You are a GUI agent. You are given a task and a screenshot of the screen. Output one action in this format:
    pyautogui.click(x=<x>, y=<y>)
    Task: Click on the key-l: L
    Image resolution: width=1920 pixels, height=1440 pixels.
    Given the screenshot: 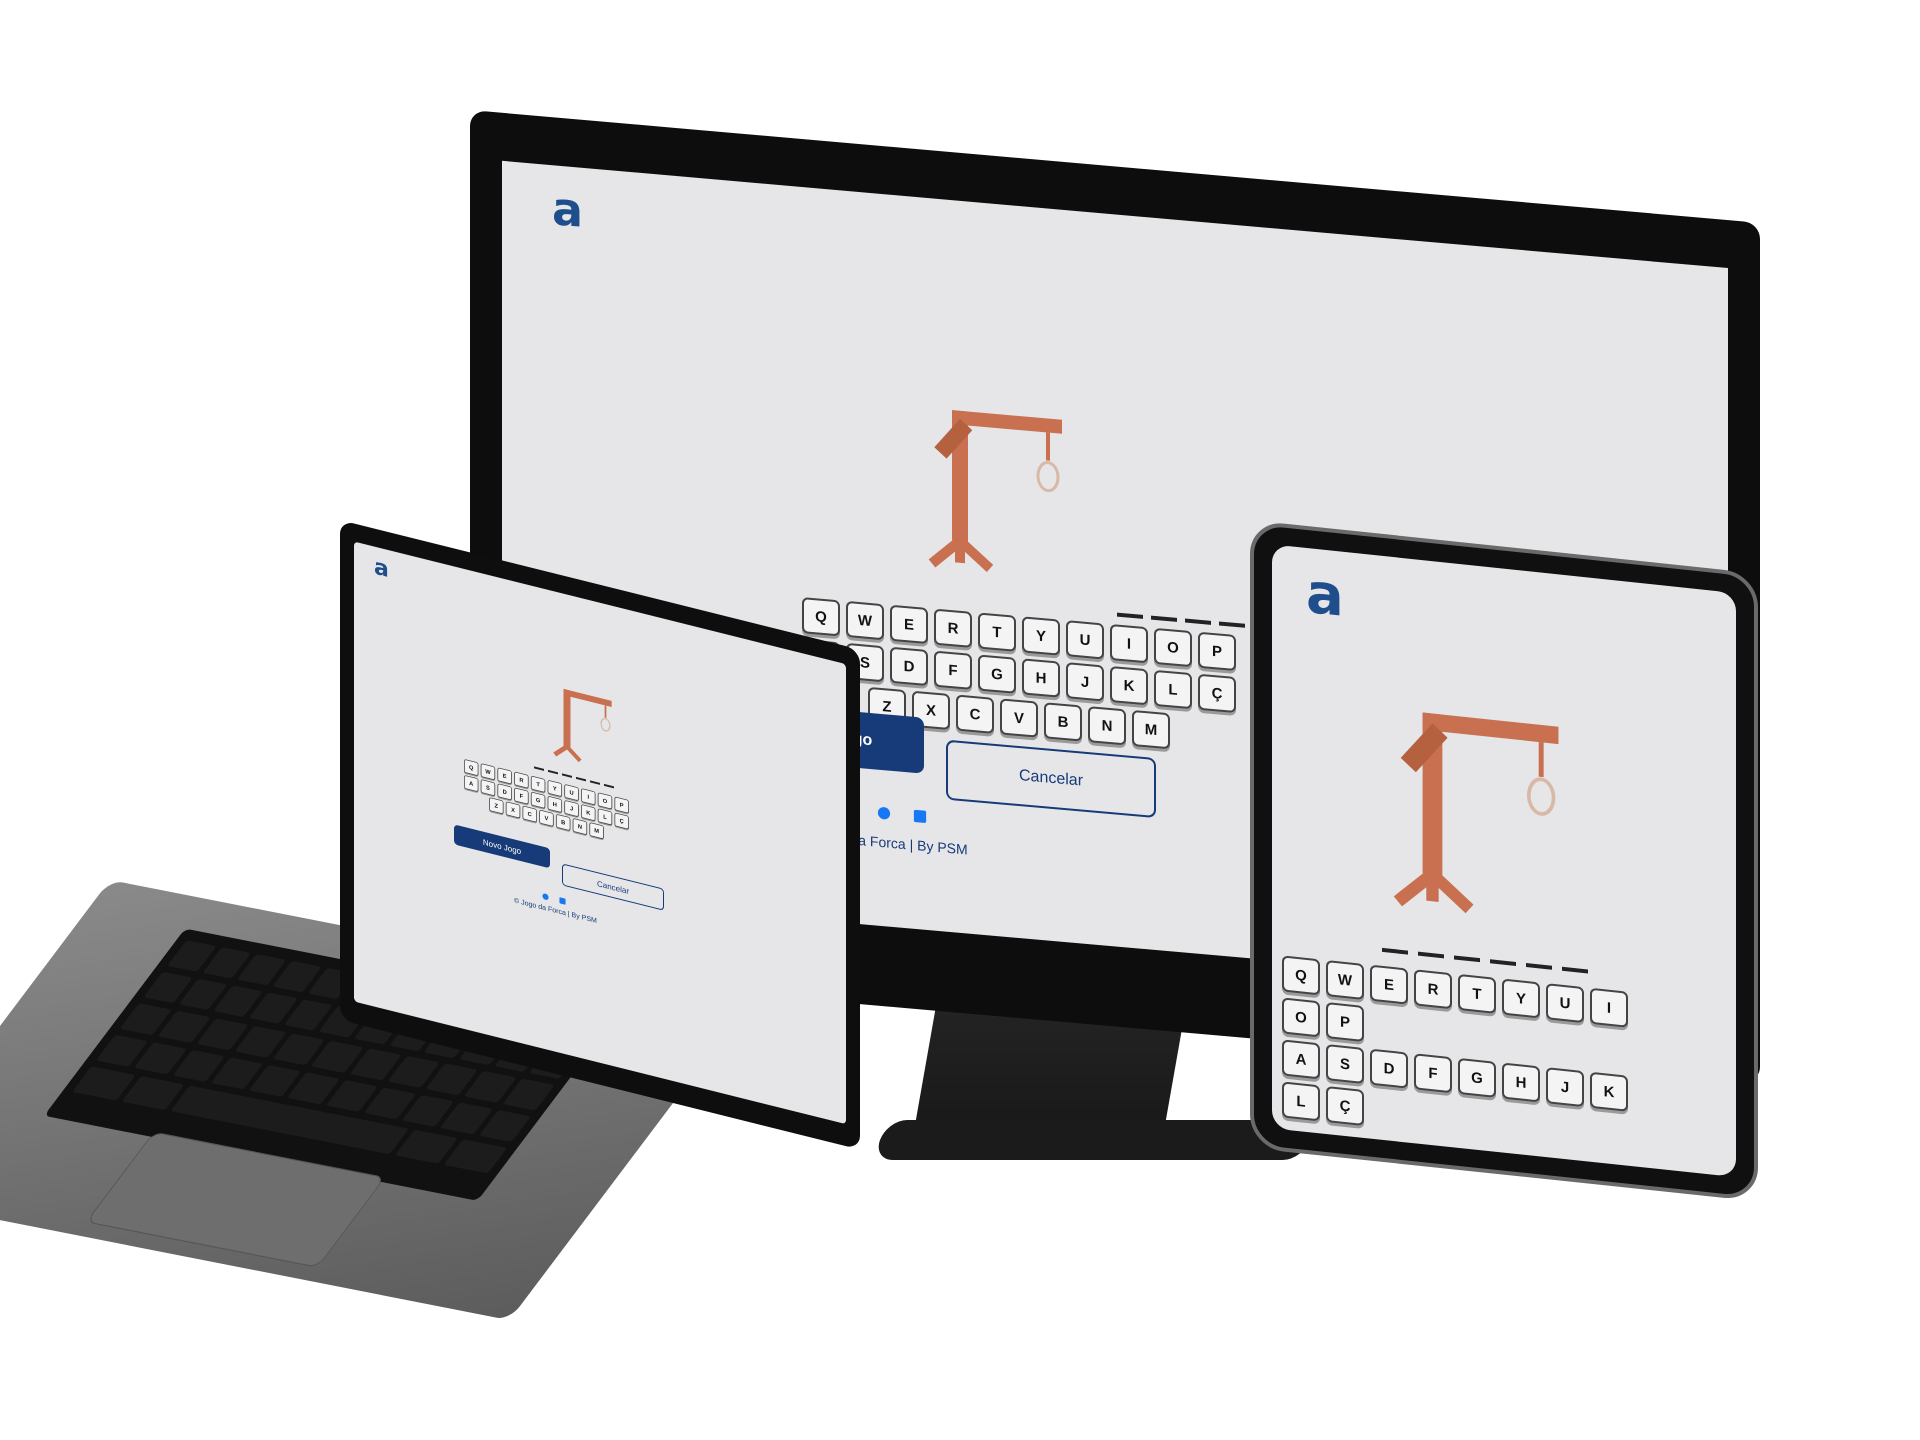 What is the action you would take?
    pyautogui.click(x=1173, y=689)
    